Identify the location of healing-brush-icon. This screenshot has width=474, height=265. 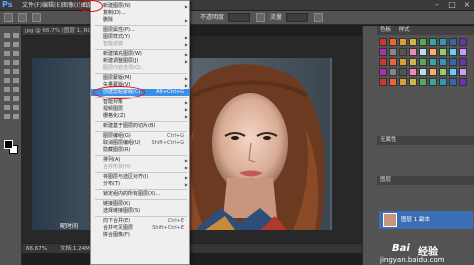
(7, 63).